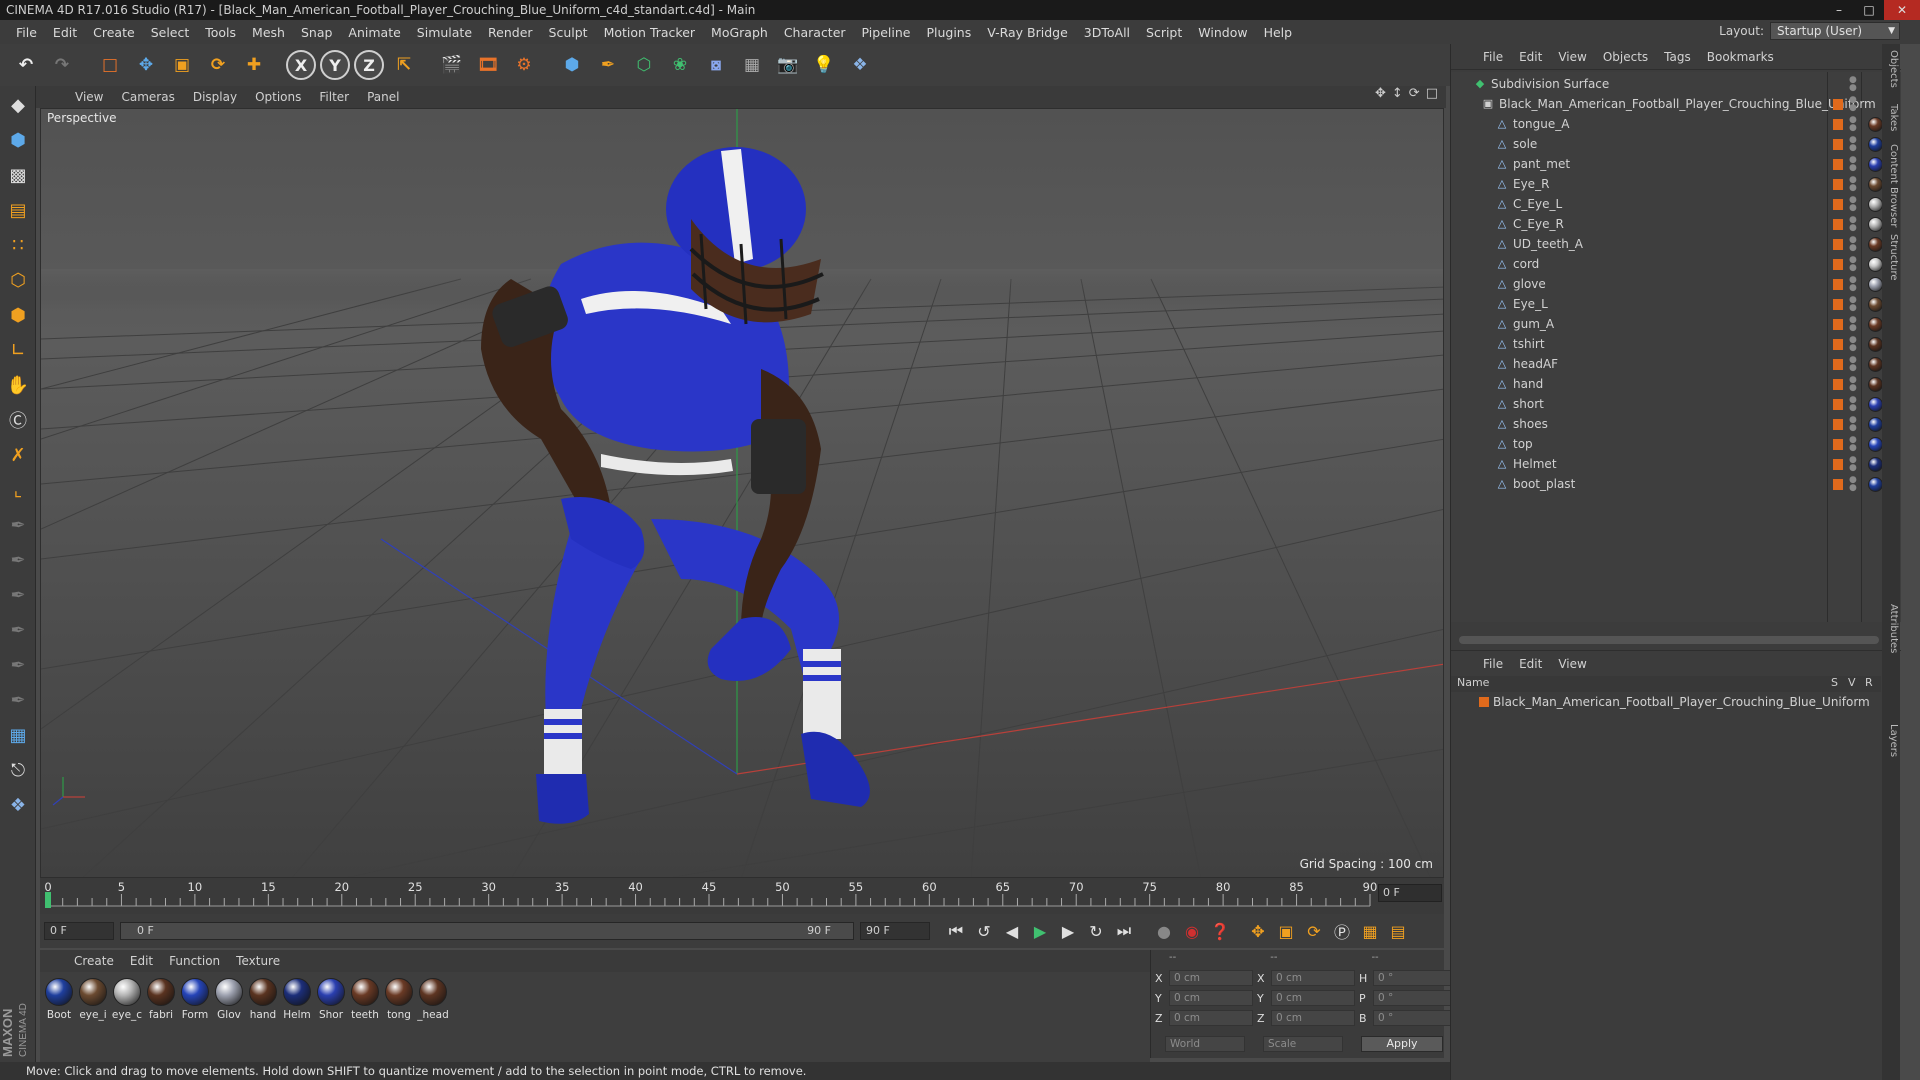 Image resolution: width=1920 pixels, height=1080 pixels. Describe the element at coordinates (110, 65) in the screenshot. I see `live-selection-icon: □` at that location.